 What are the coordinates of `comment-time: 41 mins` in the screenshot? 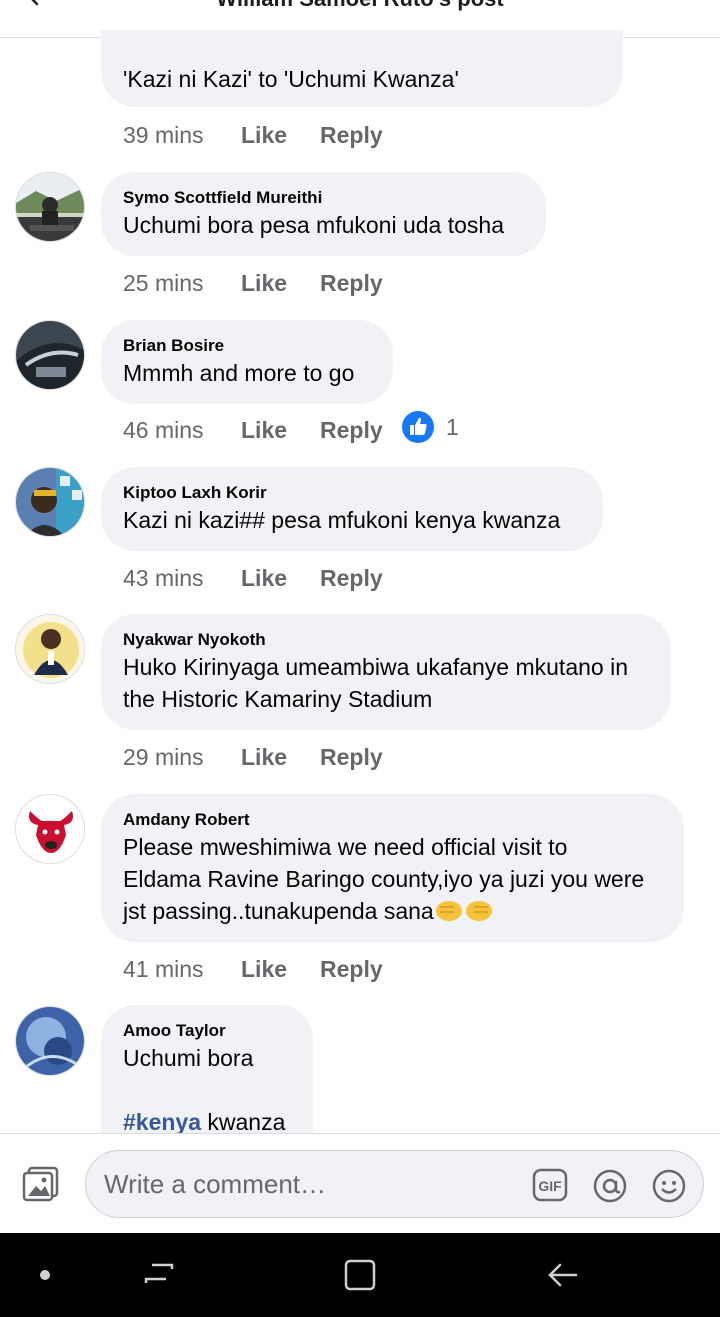 It's located at (182, 969).